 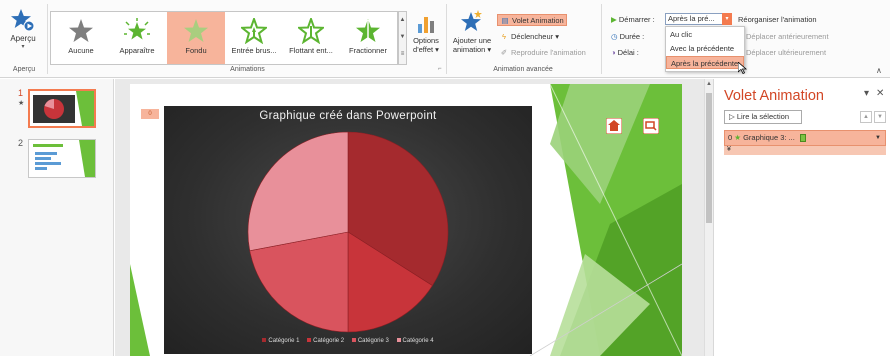 What do you see at coordinates (504, 52) in the screenshot?
I see `paintbrush-icon: ✐` at bounding box center [504, 52].